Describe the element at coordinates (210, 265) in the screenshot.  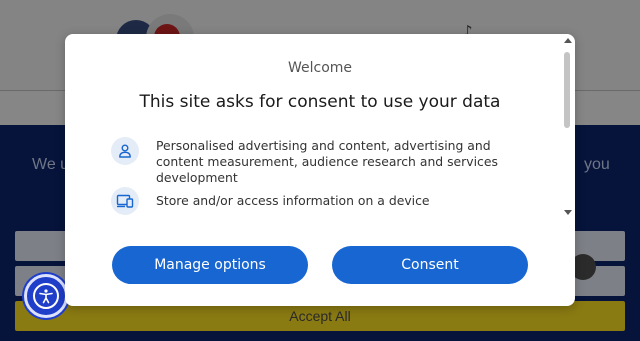
I see `manage-options-button: Manage options` at that location.